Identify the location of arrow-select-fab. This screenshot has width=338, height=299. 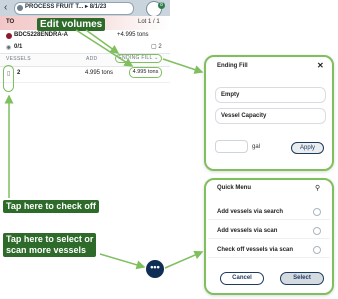
(122, 261).